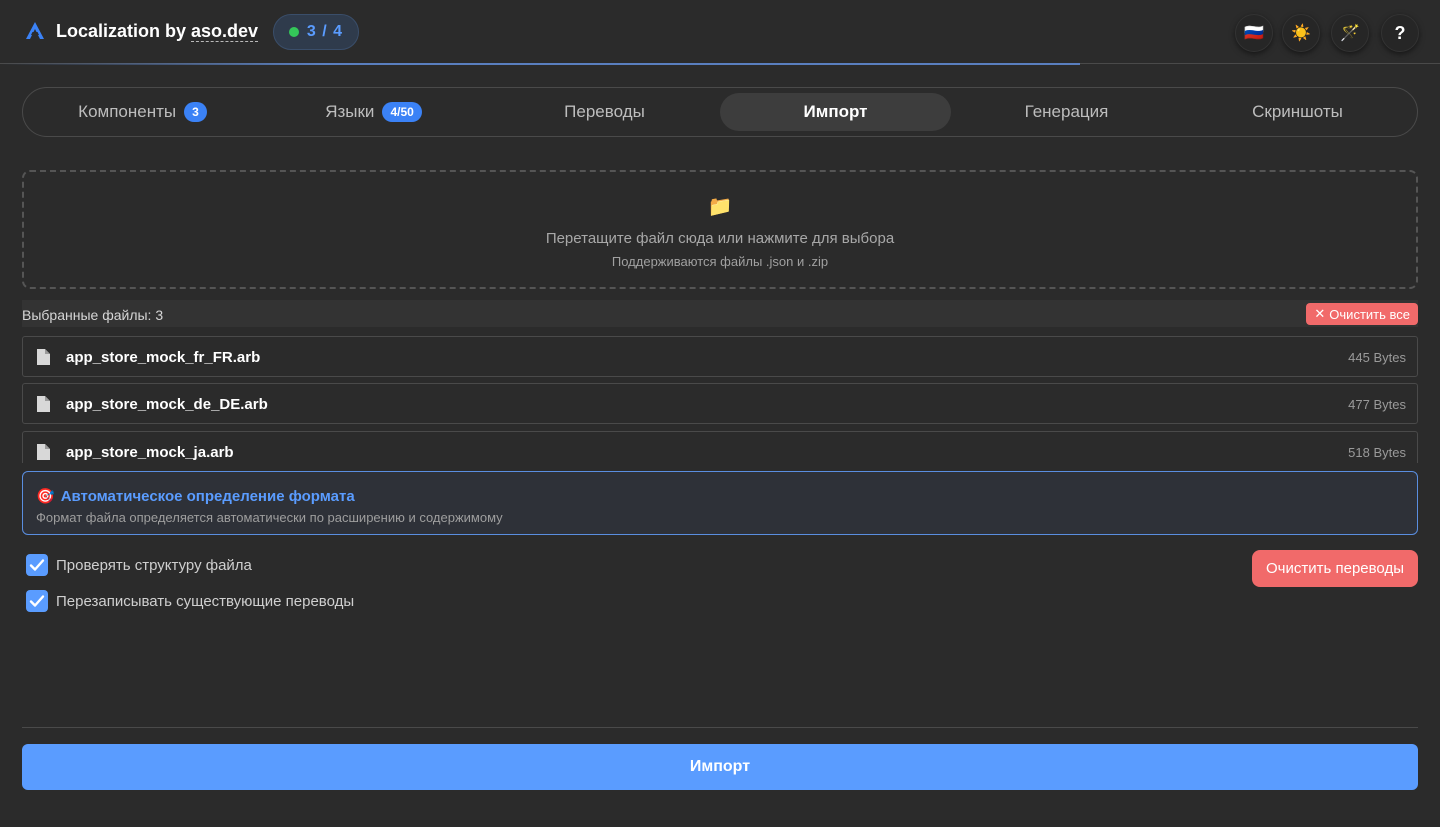 The height and width of the screenshot is (827, 1440). I want to click on clear-all-label: Очистить все, so click(1369, 314).